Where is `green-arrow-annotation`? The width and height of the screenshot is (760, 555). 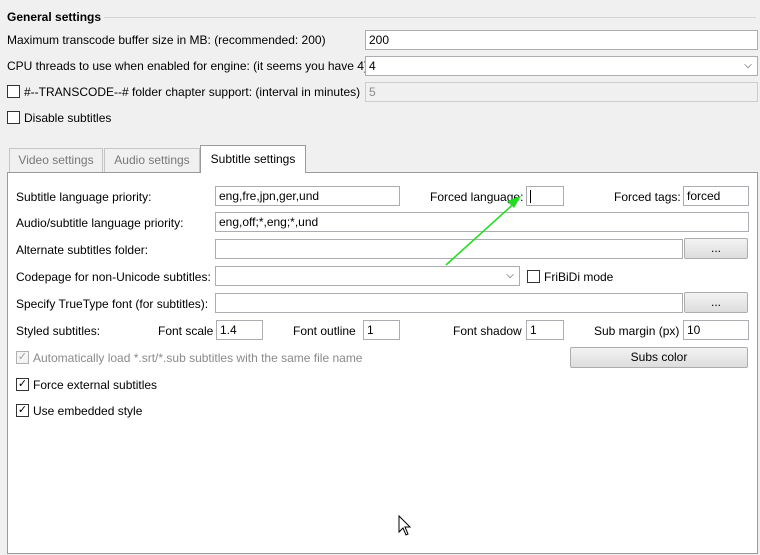 green-arrow-annotation is located at coordinates (483, 231).